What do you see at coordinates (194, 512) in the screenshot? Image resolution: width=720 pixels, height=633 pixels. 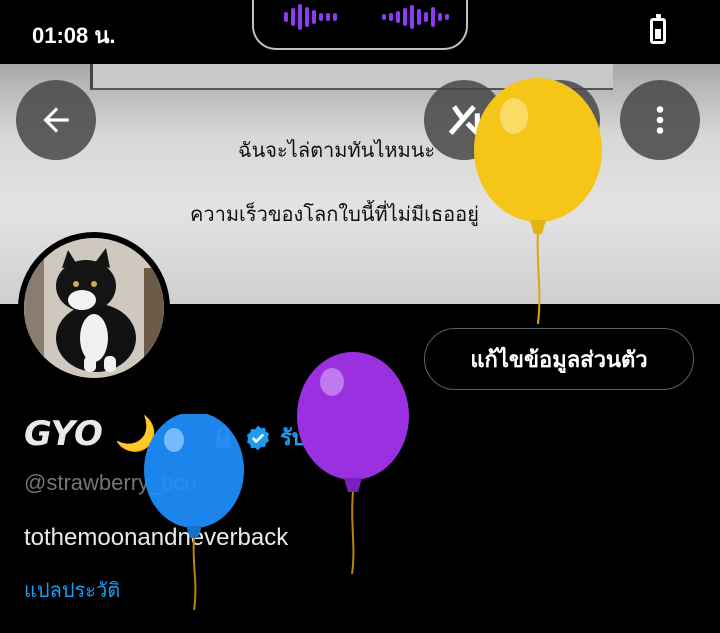 I see `blue-balloon-icon` at bounding box center [194, 512].